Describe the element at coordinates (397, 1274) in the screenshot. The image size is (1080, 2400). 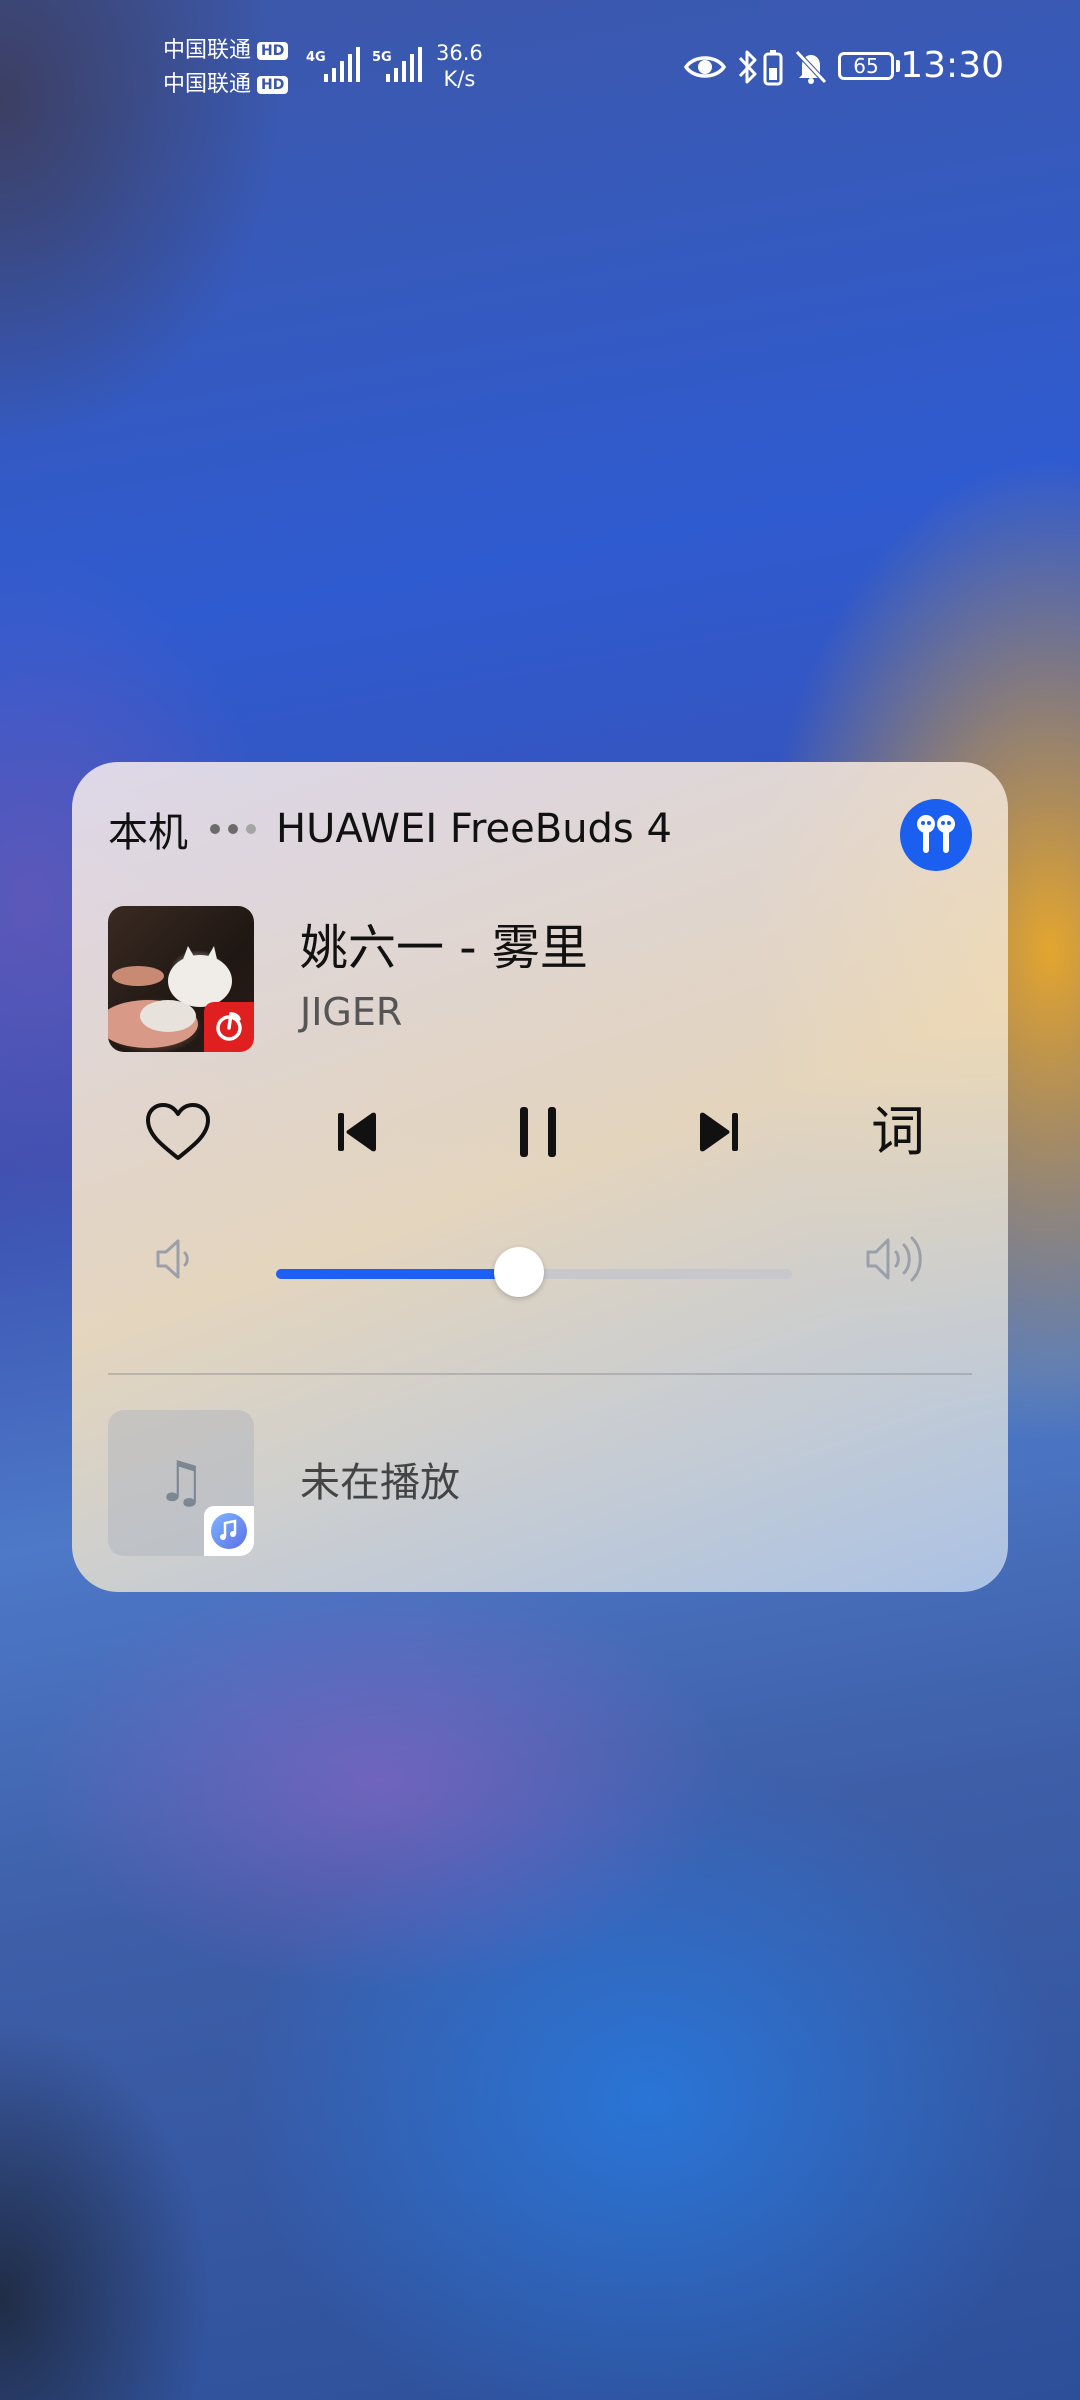
I see `volume-slider-fill` at that location.